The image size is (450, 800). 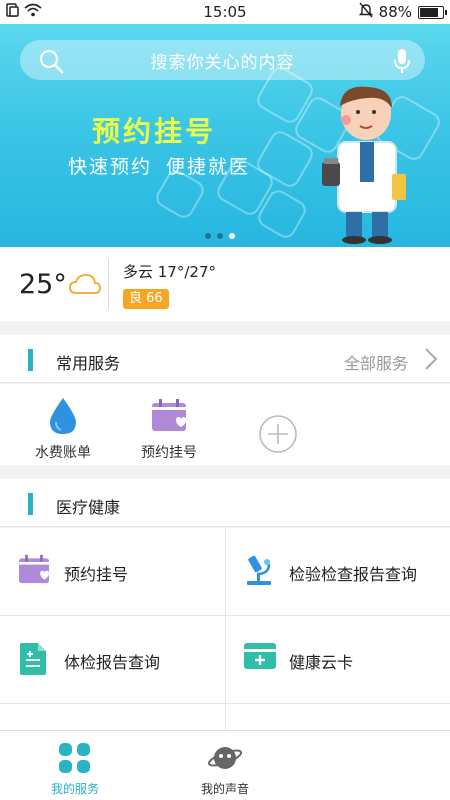 I want to click on grid-icon, so click(x=75, y=760).